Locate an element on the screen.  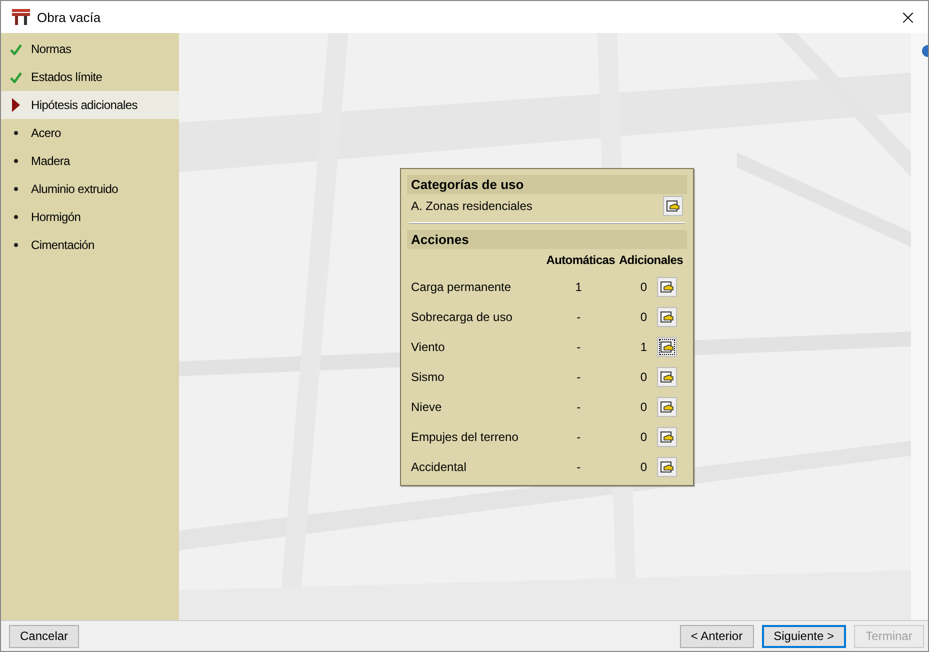
action-name: Viento is located at coordinates (428, 347).